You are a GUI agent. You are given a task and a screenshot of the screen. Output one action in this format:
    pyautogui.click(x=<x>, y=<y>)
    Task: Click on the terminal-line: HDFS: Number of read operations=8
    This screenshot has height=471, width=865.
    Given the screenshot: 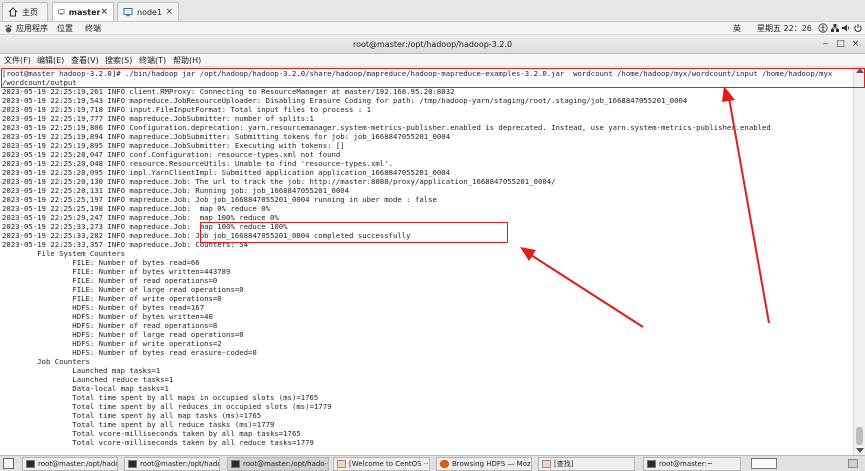 What is the action you would take?
    pyautogui.click(x=110, y=325)
    